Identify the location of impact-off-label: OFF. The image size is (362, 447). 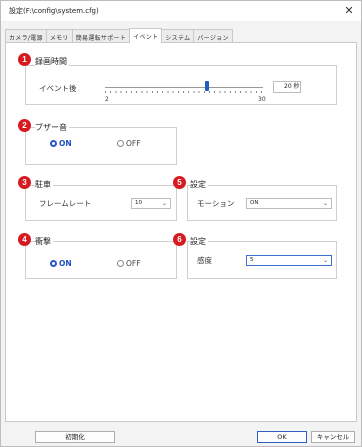
(133, 263).